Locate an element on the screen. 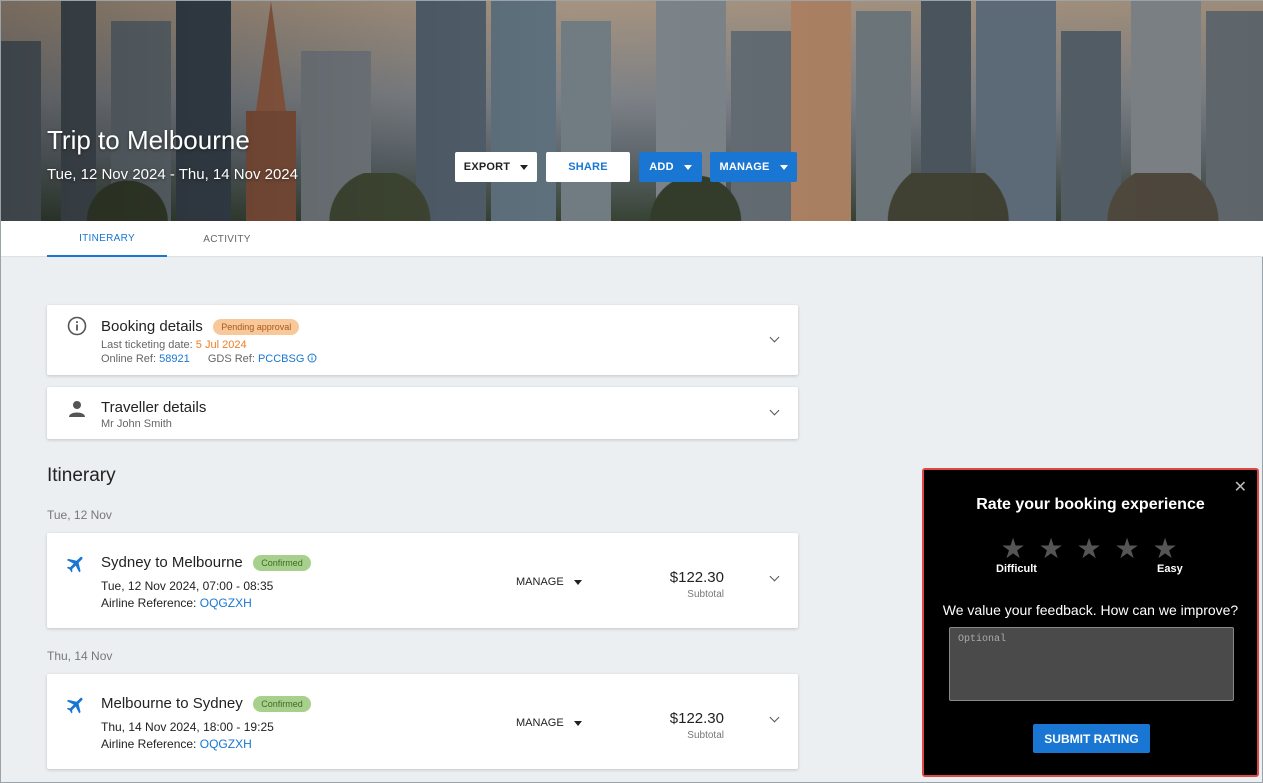  flight-datetime: Tue, 12 Nov 2024, 07:00 - 08:35 is located at coordinates (187, 586).